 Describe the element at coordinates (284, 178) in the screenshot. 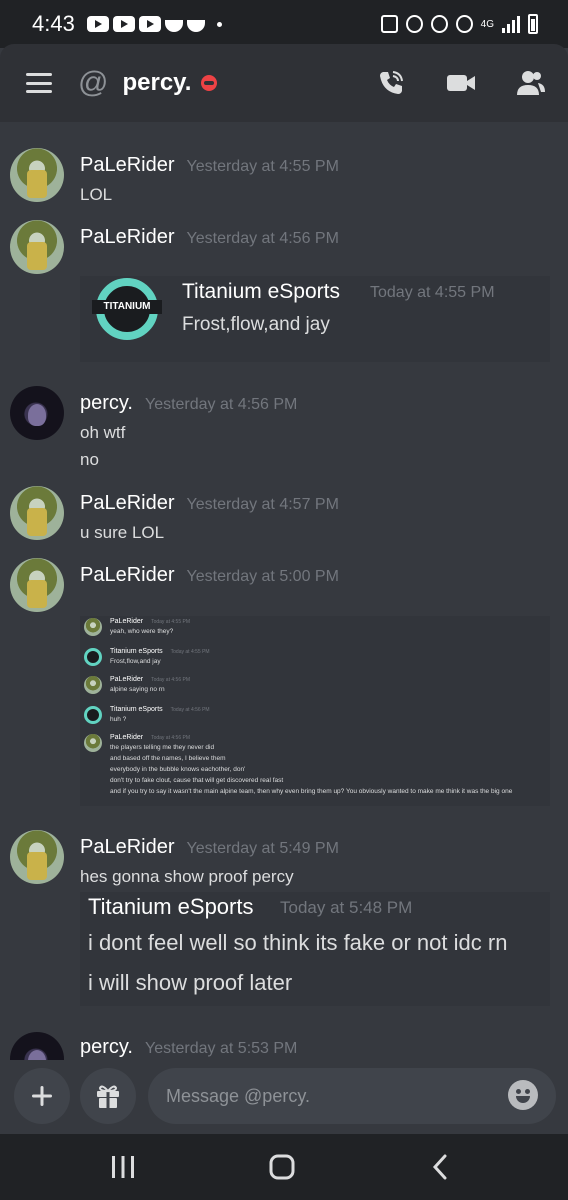

I see `message: PaLeRider Yesterday at 4:55 PM LOL` at that location.